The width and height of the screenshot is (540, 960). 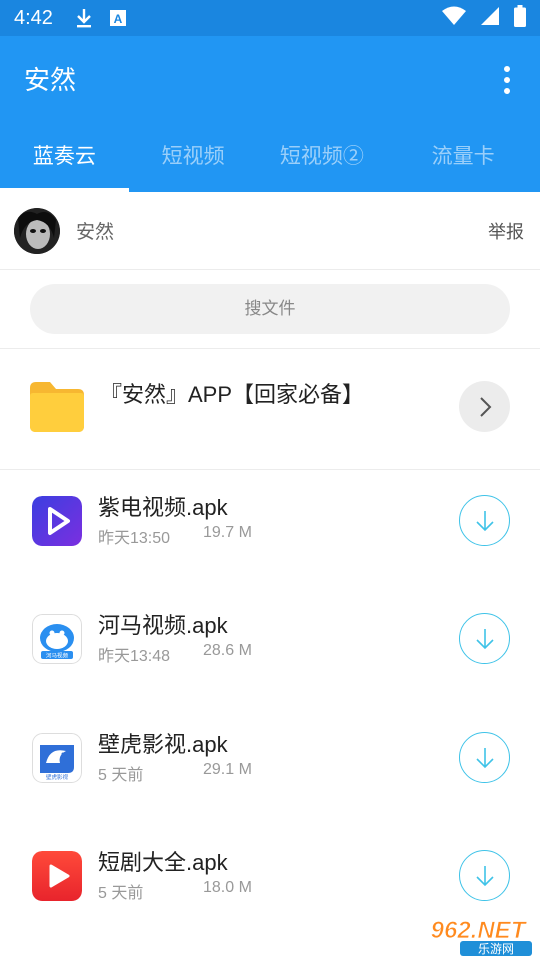 What do you see at coordinates (227, 769) in the screenshot?
I see `file-size: 29.1 M` at bounding box center [227, 769].